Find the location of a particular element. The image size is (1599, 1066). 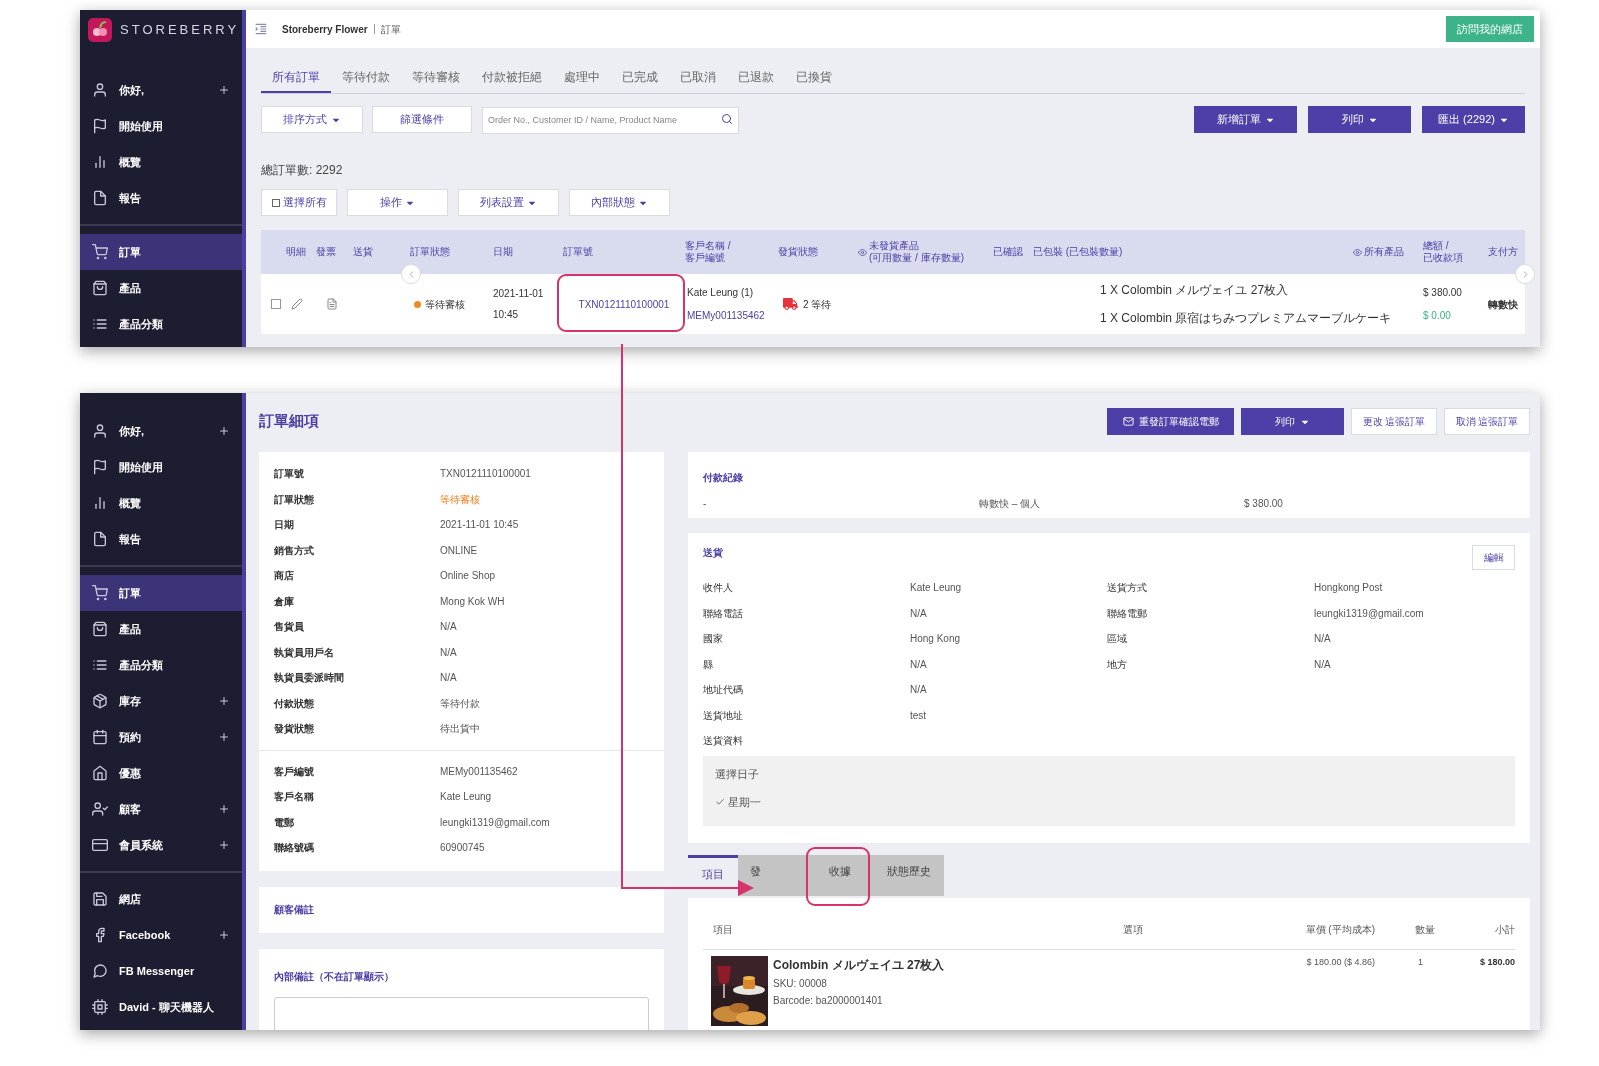

sidebar-item: Facebook is located at coordinates (161, 935).